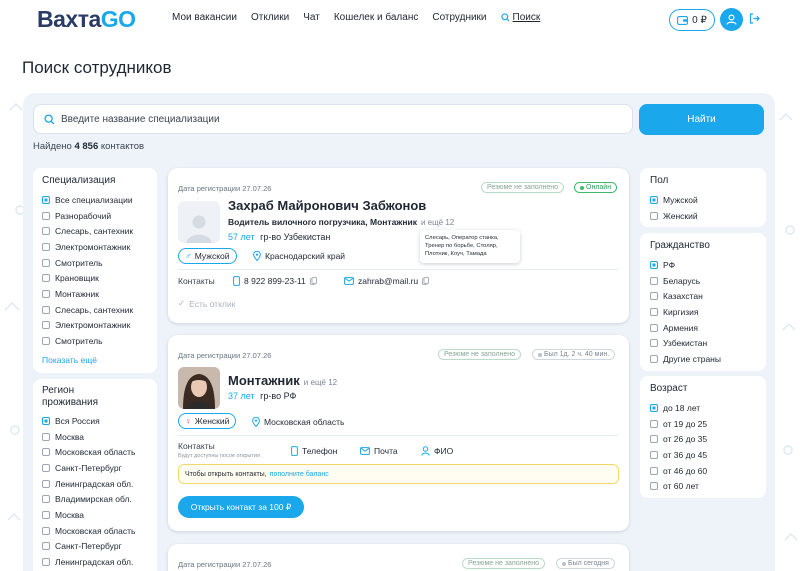 Image resolution: width=800 pixels, height=571 pixels. What do you see at coordinates (282, 380) in the screenshot?
I see `candidate-name: Монтажник и ещё 12` at bounding box center [282, 380].